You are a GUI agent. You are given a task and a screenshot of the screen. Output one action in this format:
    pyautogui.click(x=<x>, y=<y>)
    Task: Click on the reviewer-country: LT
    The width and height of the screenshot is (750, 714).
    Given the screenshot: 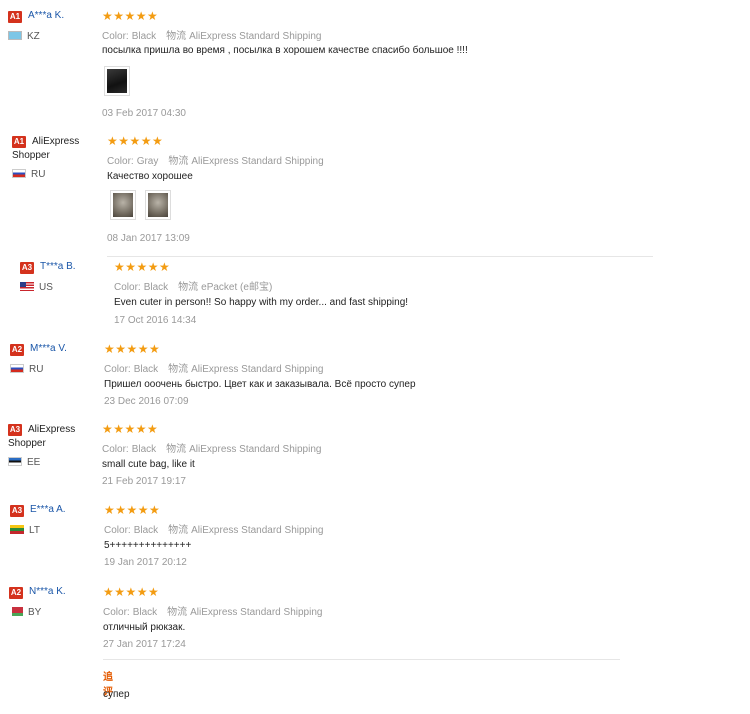 What is the action you would take?
    pyautogui.click(x=25, y=530)
    